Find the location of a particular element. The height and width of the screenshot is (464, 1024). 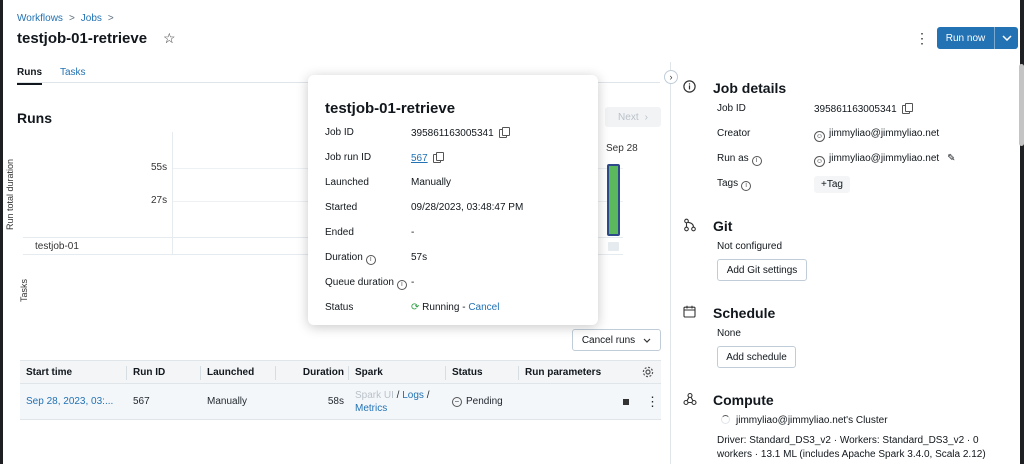

cluster-row: jimmyliao@jimmyliao.net's Cluster is located at coordinates (804, 420).